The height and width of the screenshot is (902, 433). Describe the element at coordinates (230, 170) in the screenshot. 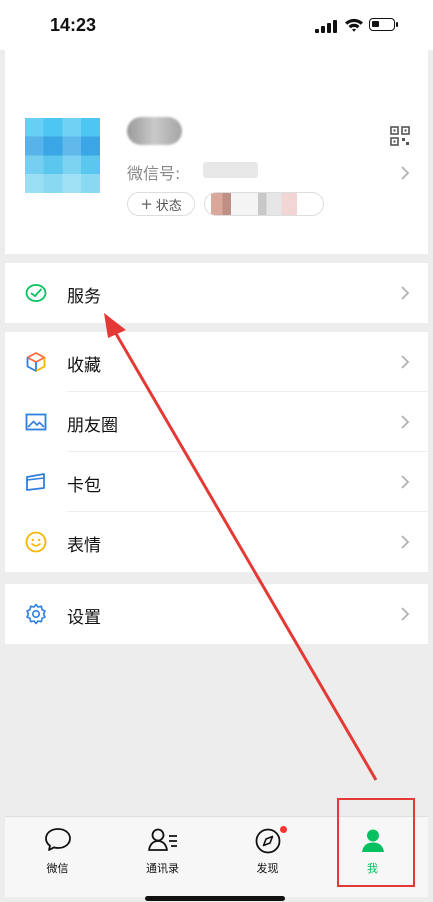

I see `wechat-id-blurred` at that location.